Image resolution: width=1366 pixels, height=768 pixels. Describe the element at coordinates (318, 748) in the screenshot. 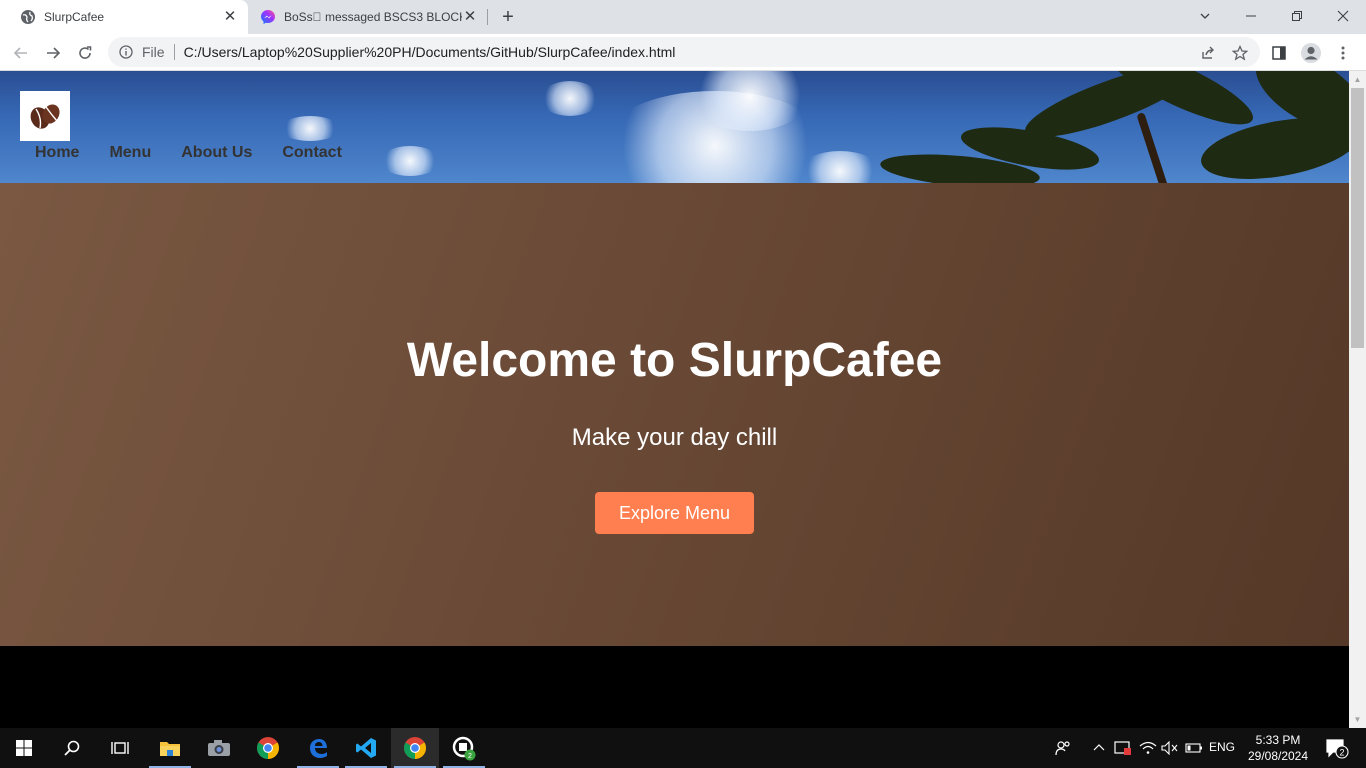

I see `edge-icon` at that location.